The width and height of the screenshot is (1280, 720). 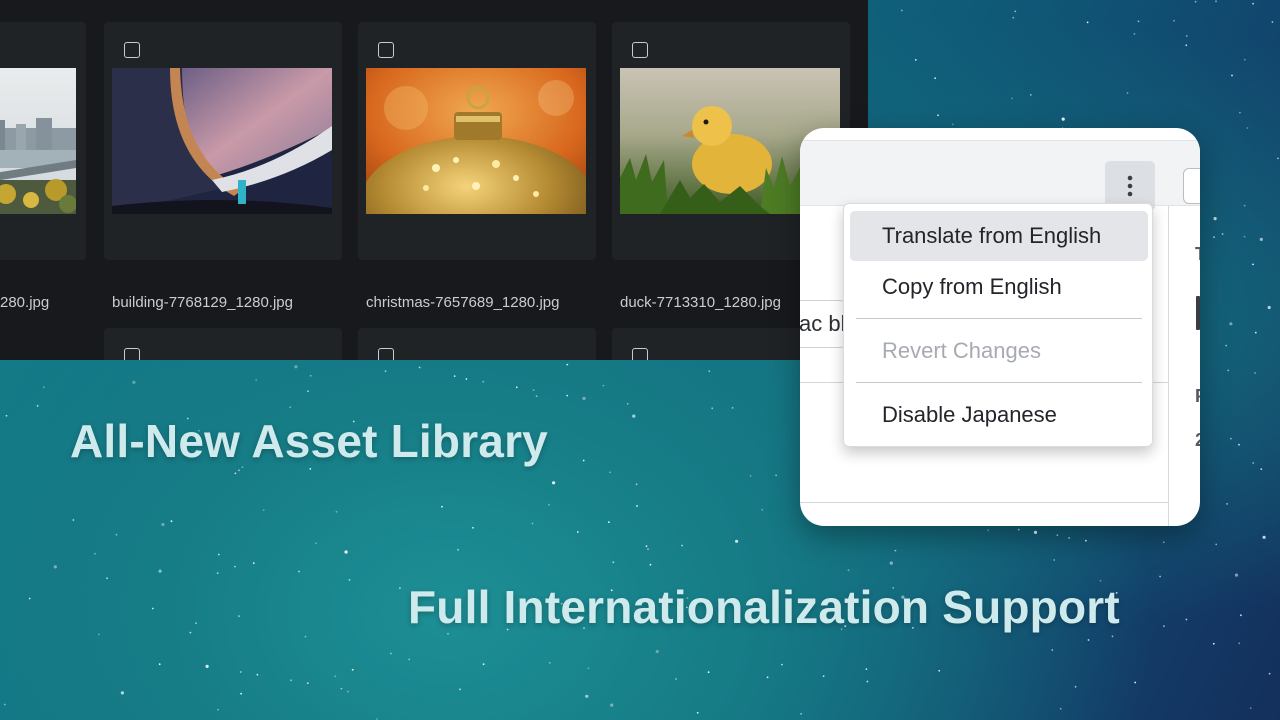 What do you see at coordinates (1191, 186) in the screenshot?
I see `toolbar-button` at bounding box center [1191, 186].